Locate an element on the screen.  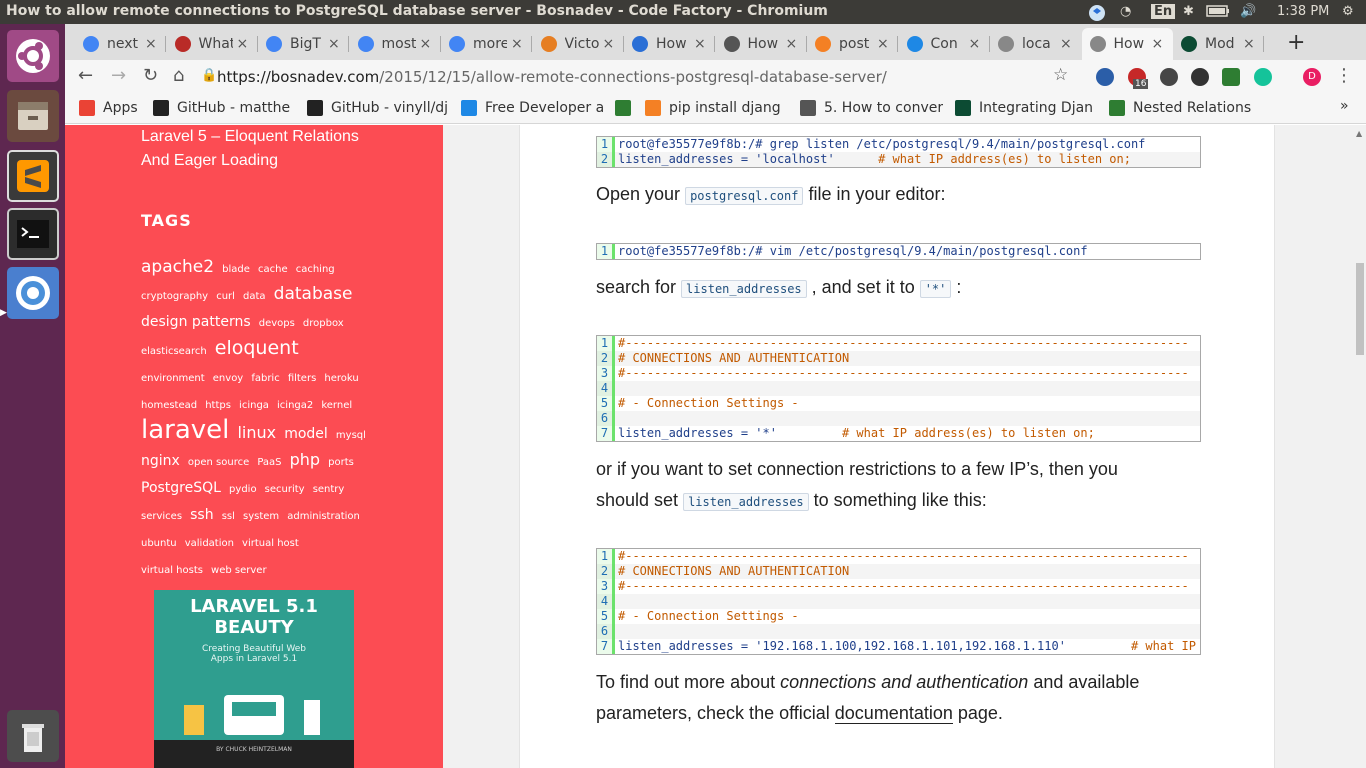
tag-link: fabric is located at coordinates (265, 378).